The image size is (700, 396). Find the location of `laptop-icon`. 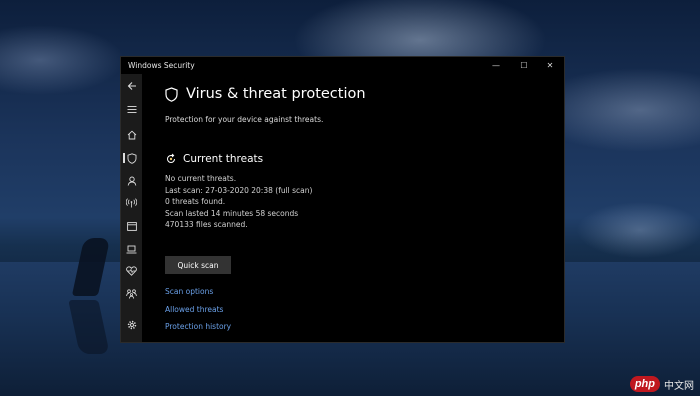

laptop-icon is located at coordinates (131, 249).